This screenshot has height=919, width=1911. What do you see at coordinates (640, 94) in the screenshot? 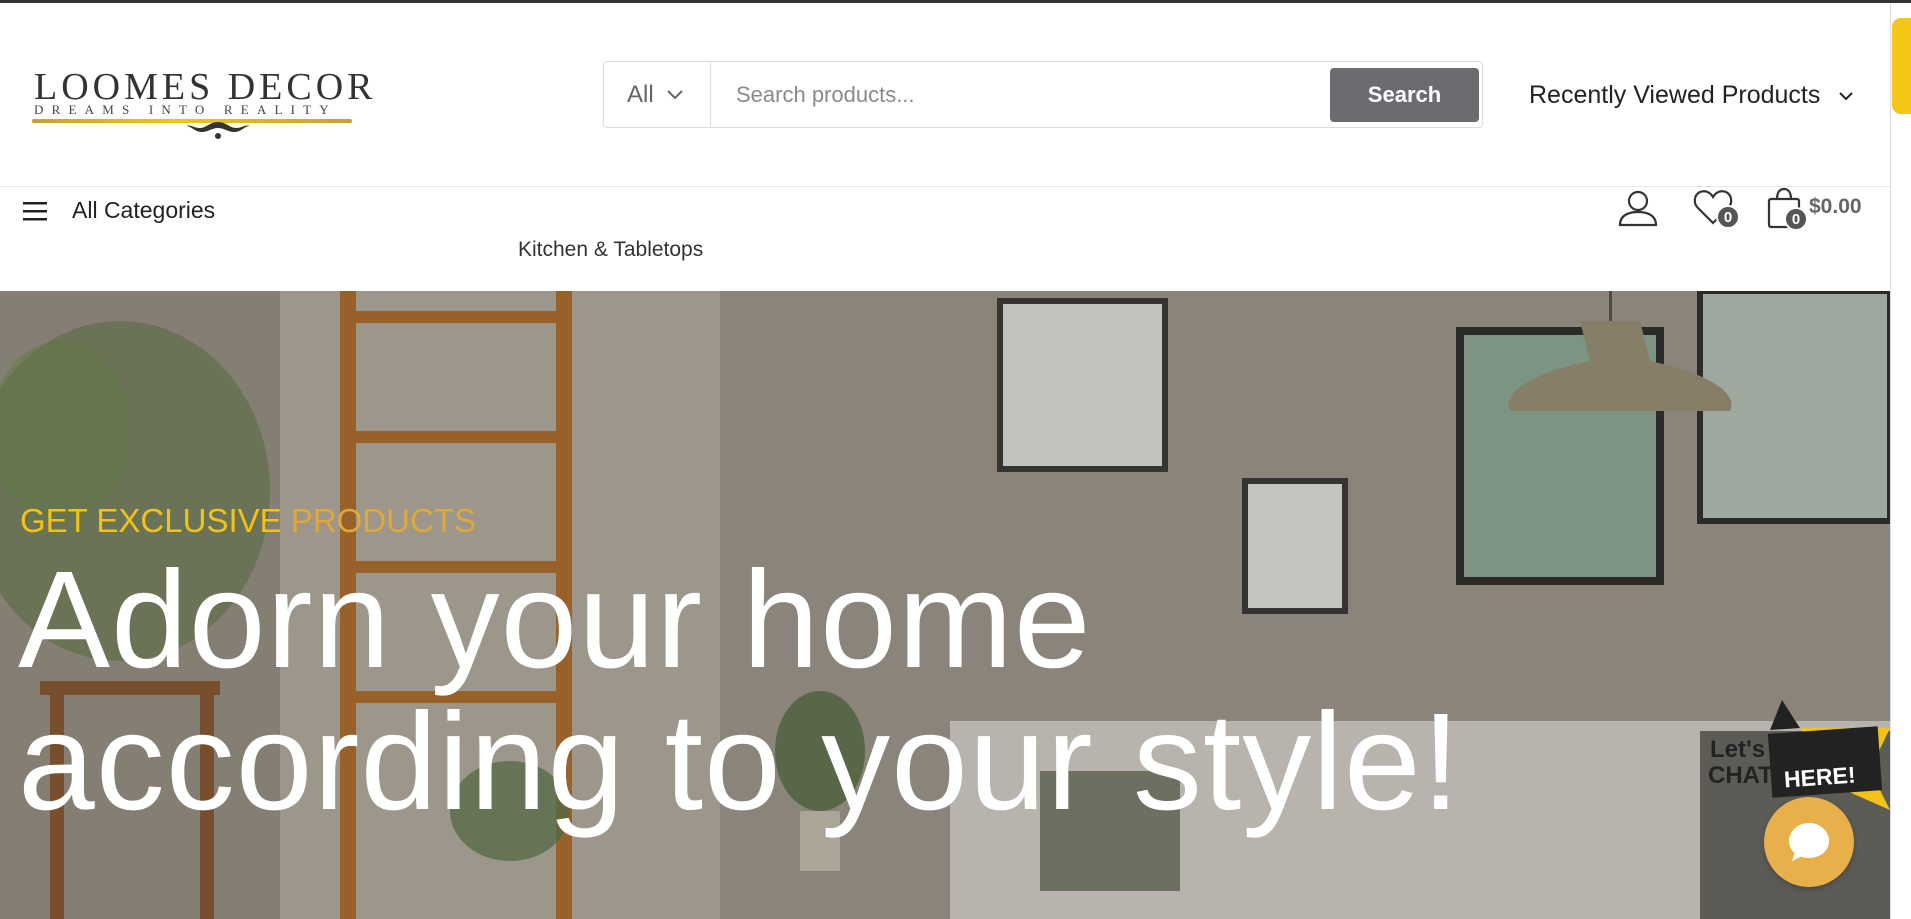
I see `search-category-value: All` at bounding box center [640, 94].